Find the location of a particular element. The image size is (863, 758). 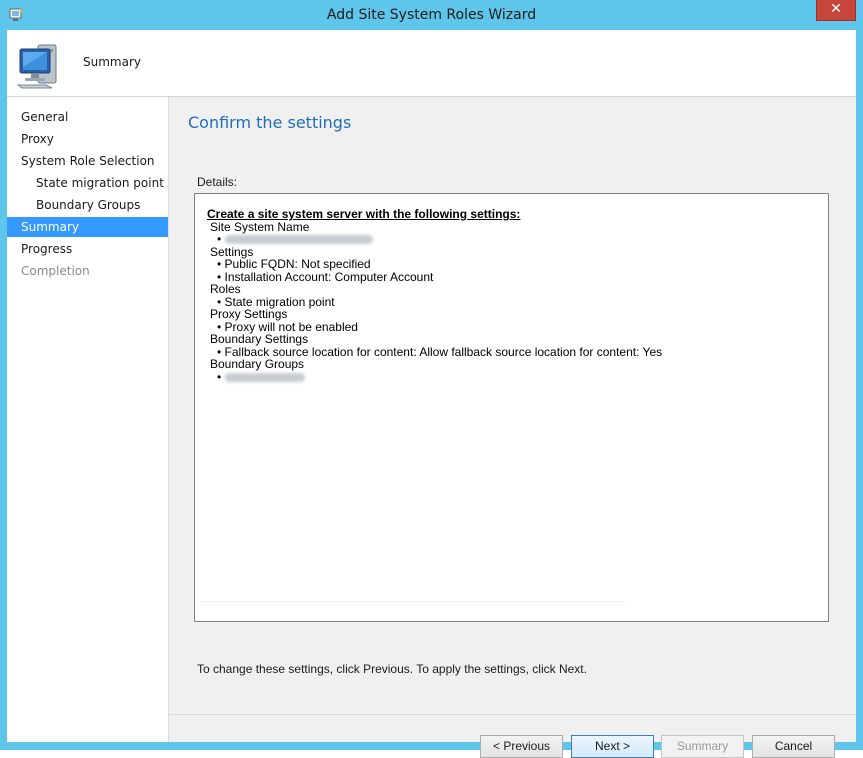

details-label: Details: is located at coordinates (217, 182).